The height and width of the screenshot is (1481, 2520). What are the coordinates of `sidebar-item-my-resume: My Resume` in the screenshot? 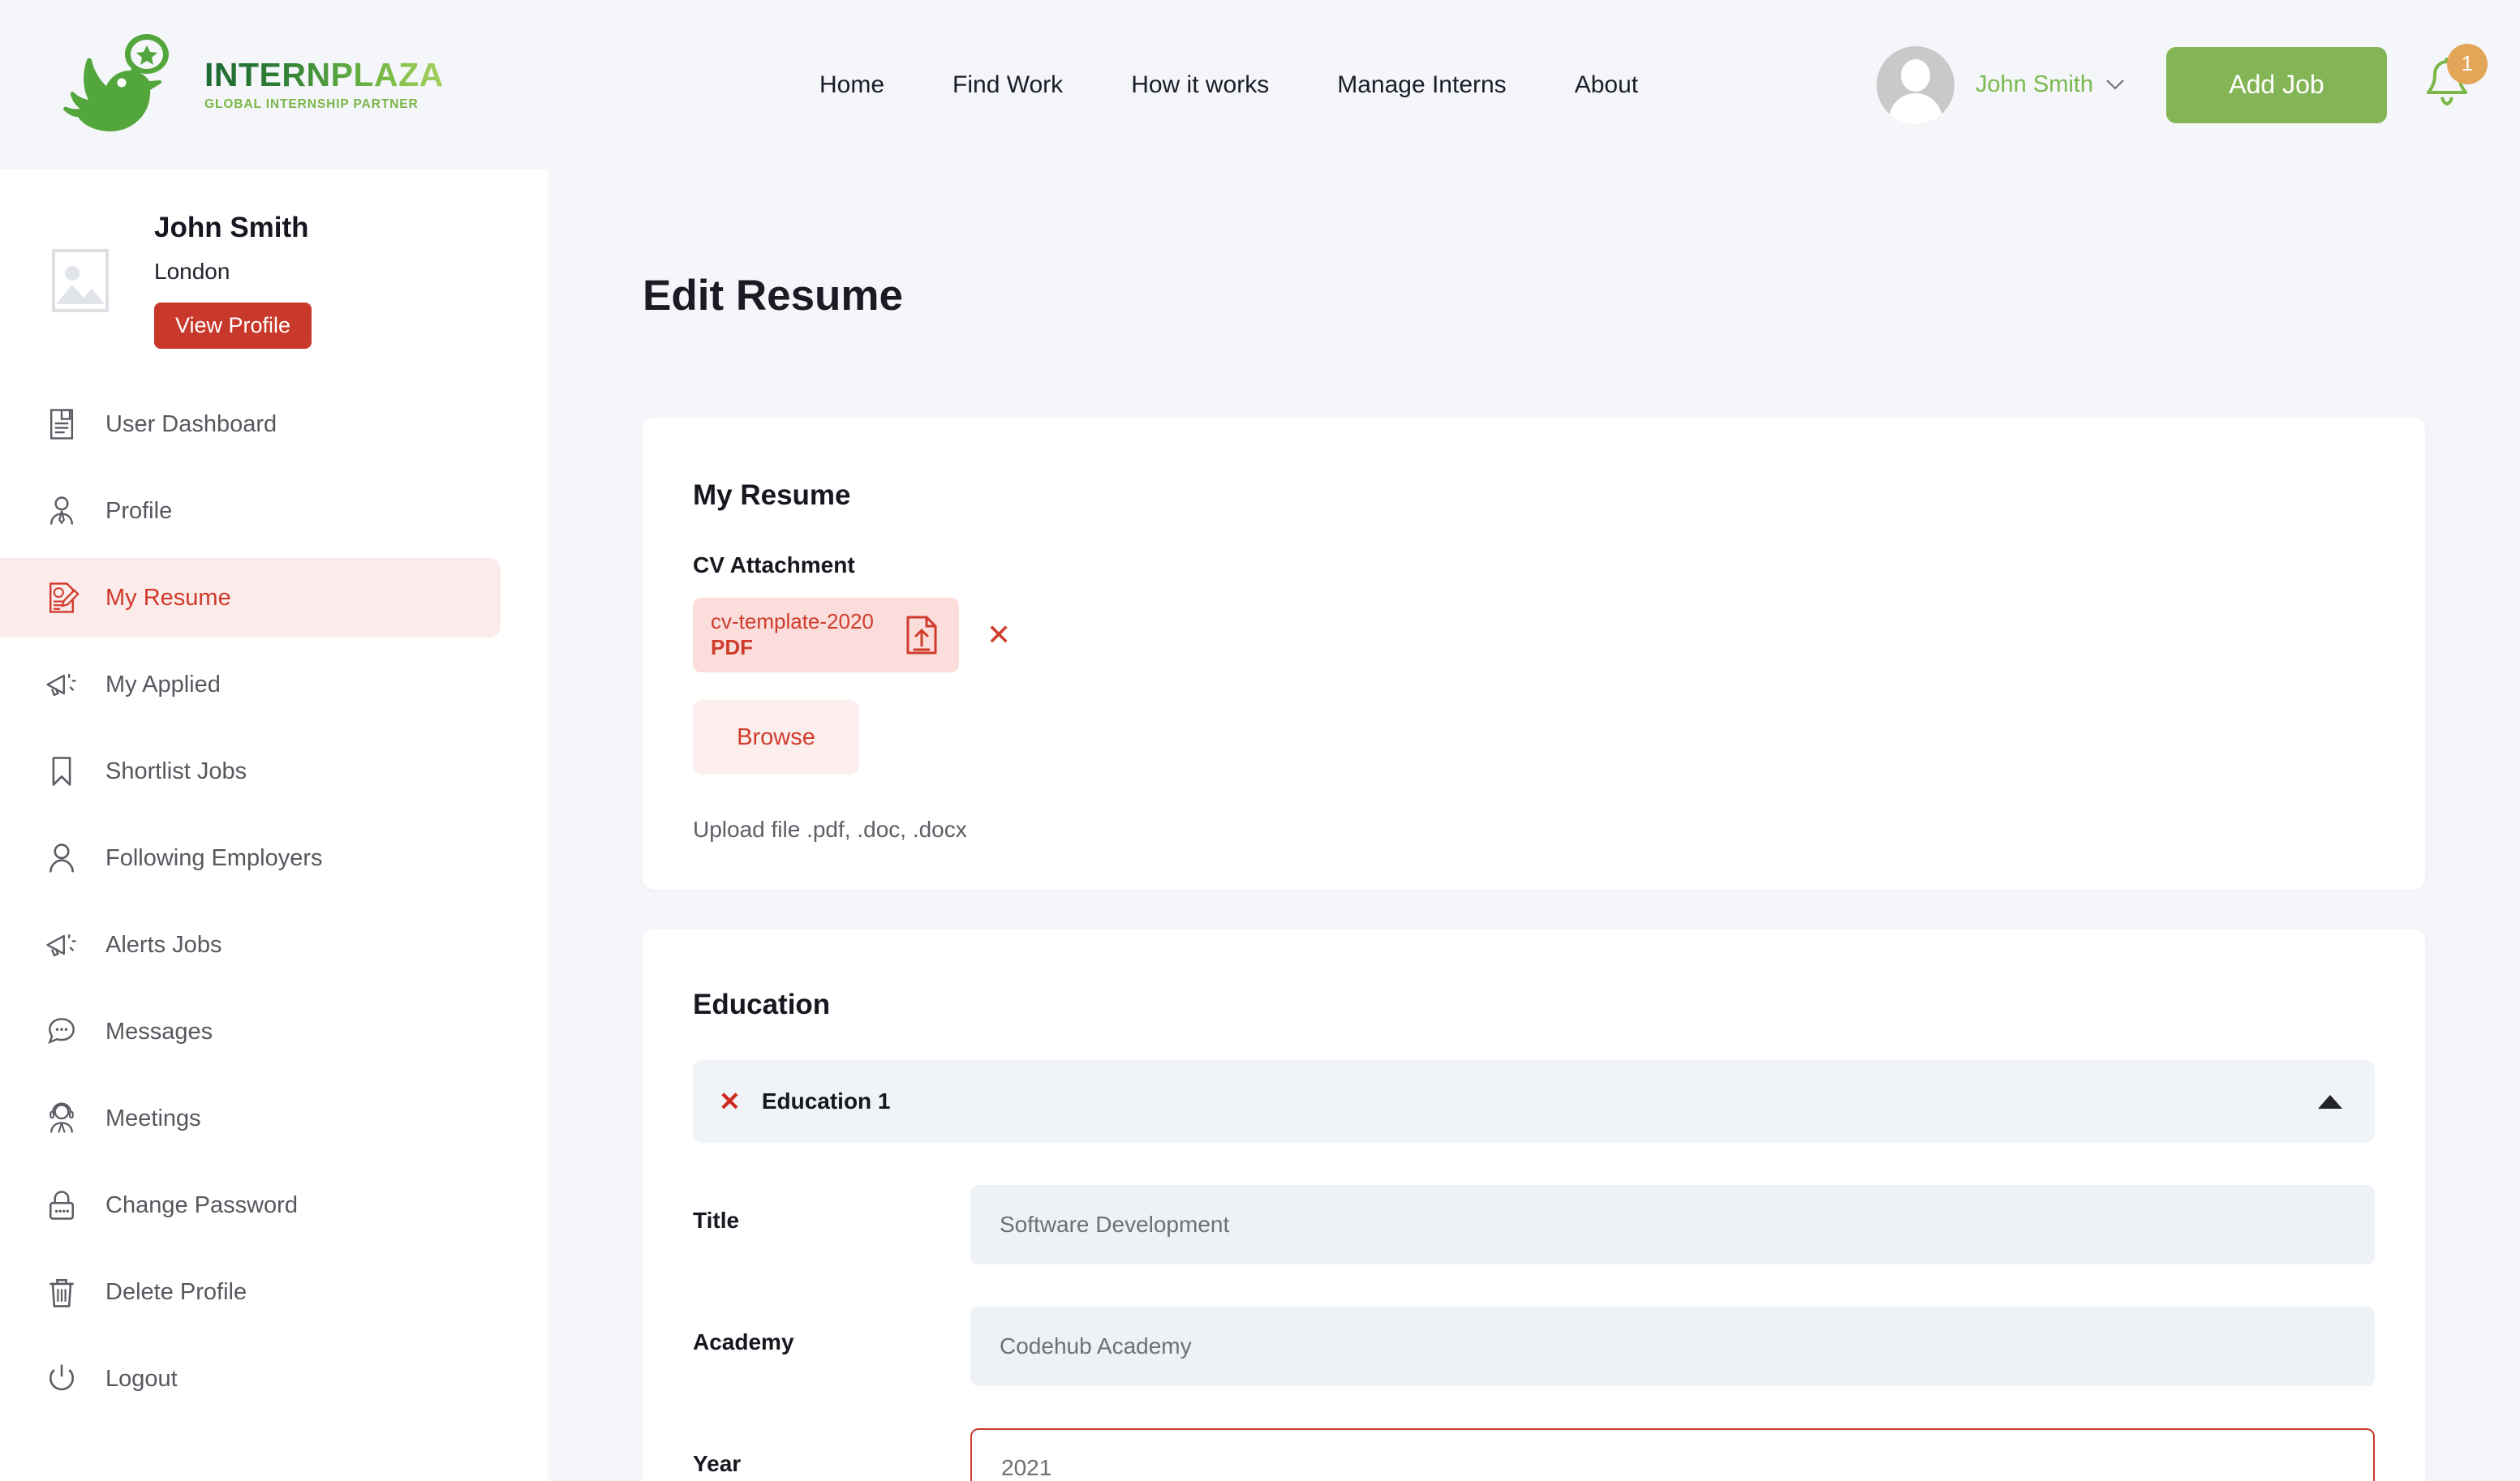 It's located at (251, 597).